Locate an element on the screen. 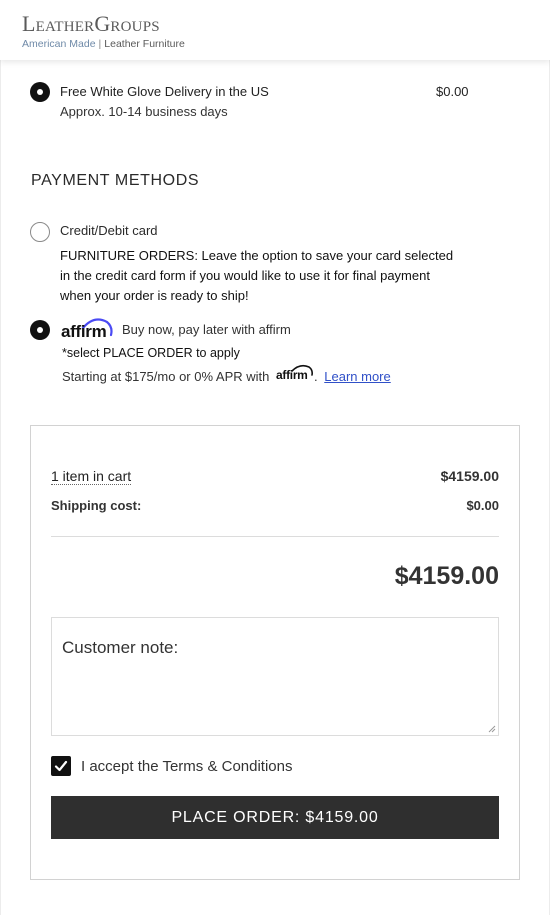  page-border-left is located at coordinates (0, 457).